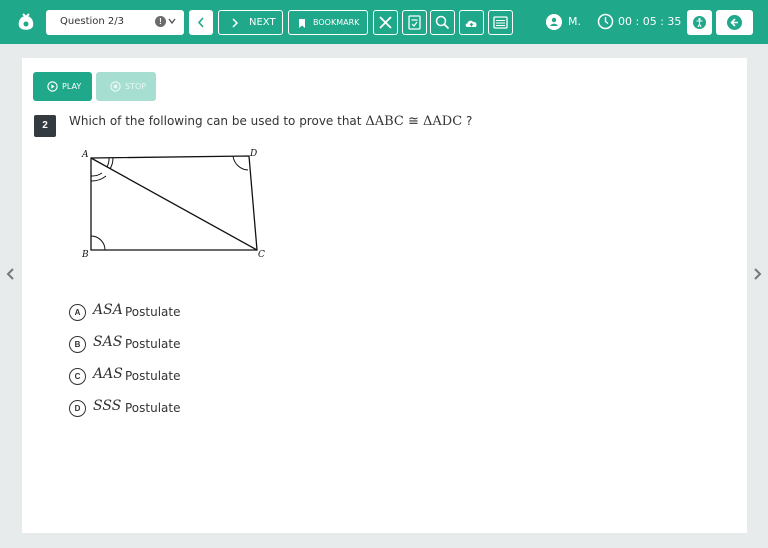 The width and height of the screenshot is (768, 548). Describe the element at coordinates (77, 344) in the screenshot. I see `choice-letter: B` at that location.